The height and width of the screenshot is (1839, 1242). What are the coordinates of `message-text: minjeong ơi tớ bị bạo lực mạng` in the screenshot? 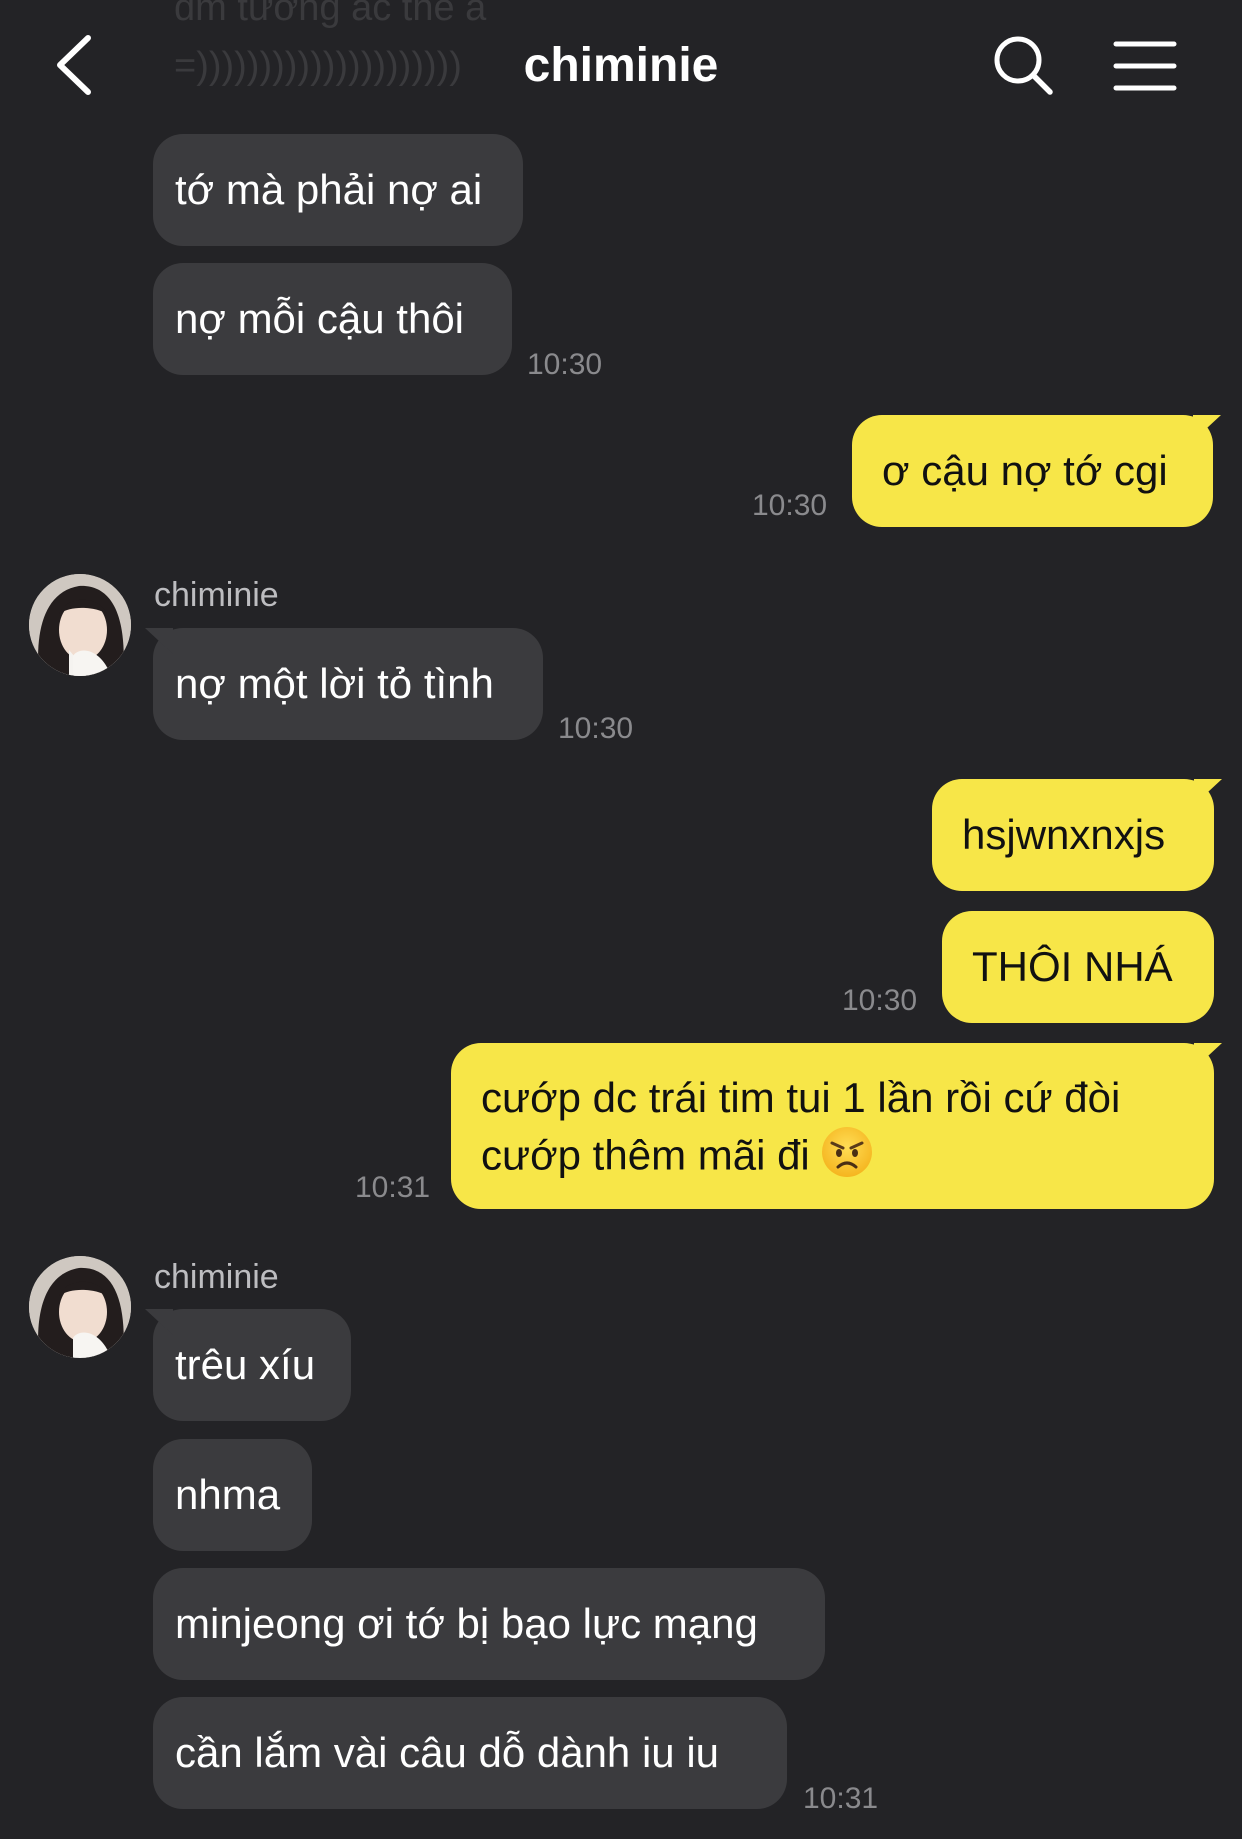 It's located at (466, 1623).